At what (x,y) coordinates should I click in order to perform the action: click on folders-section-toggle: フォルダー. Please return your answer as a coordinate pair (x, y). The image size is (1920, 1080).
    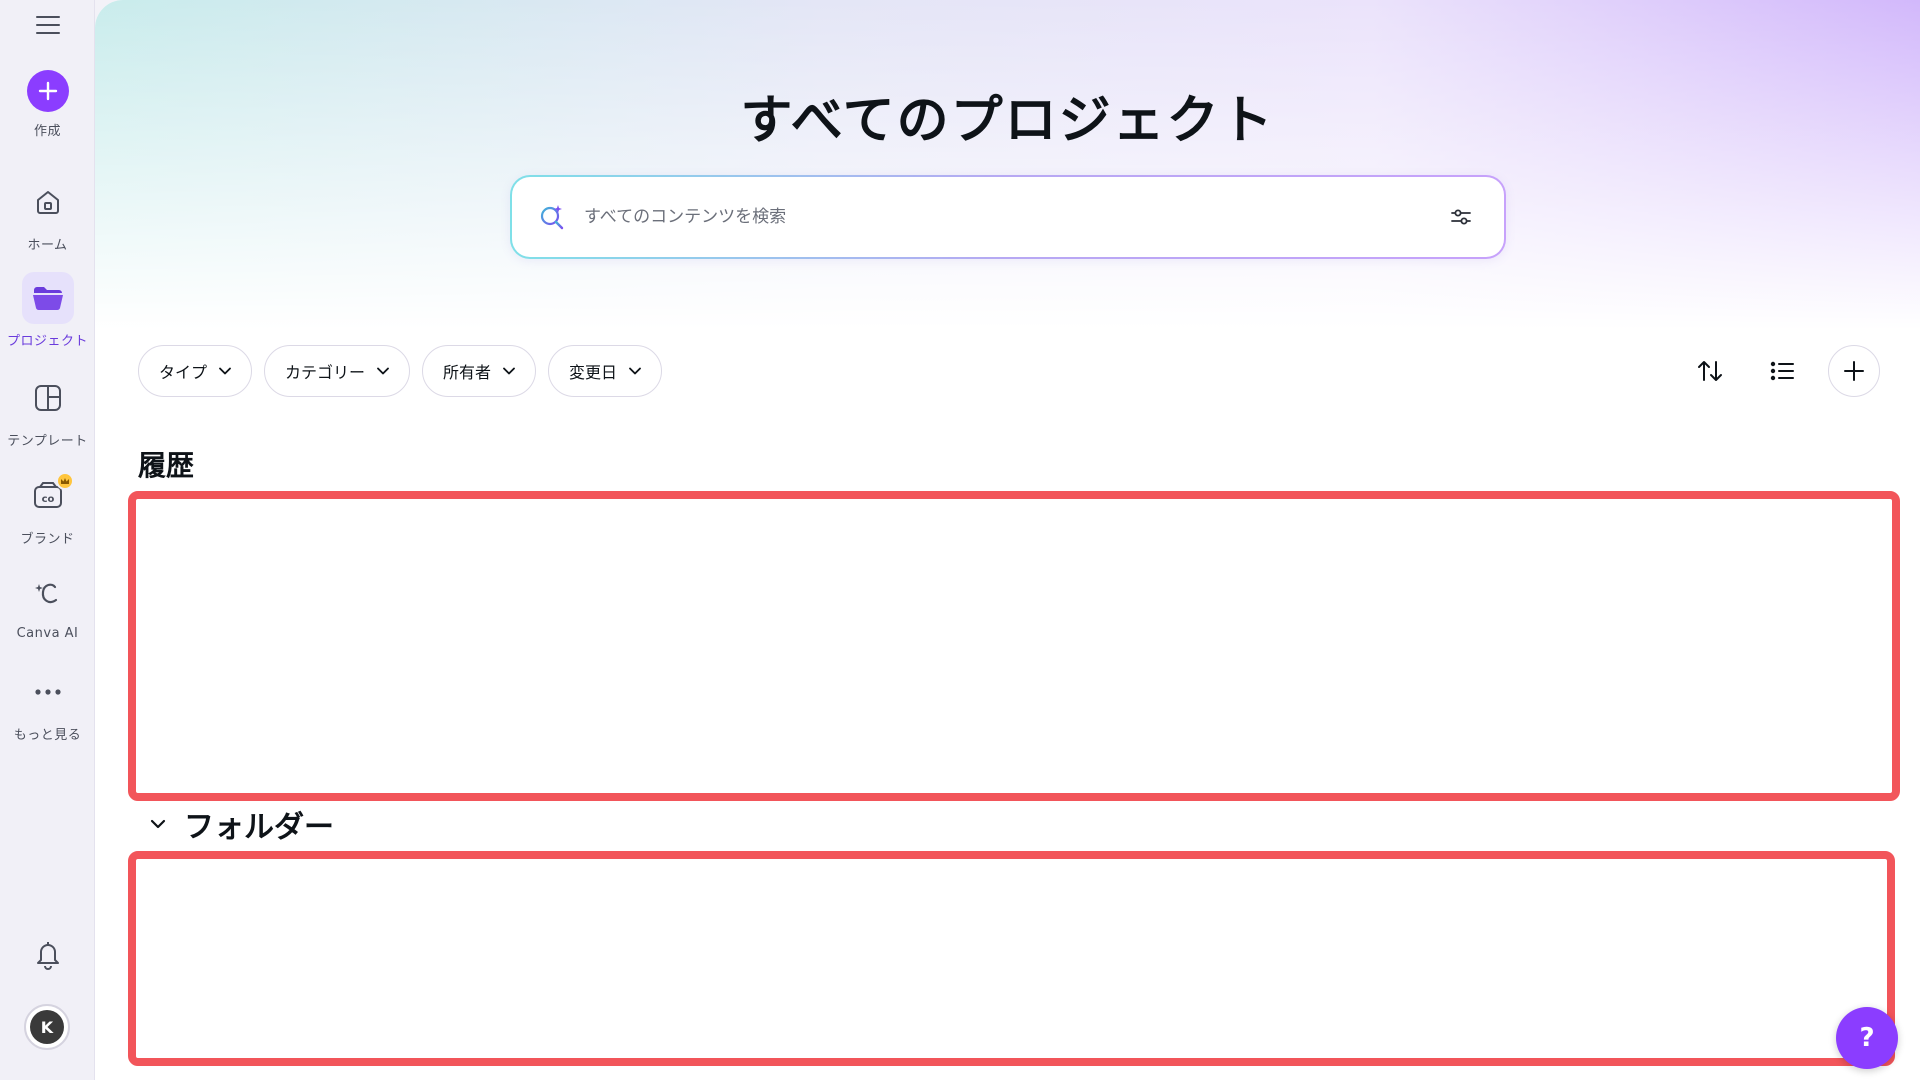
    Looking at the image, I should click on (242, 824).